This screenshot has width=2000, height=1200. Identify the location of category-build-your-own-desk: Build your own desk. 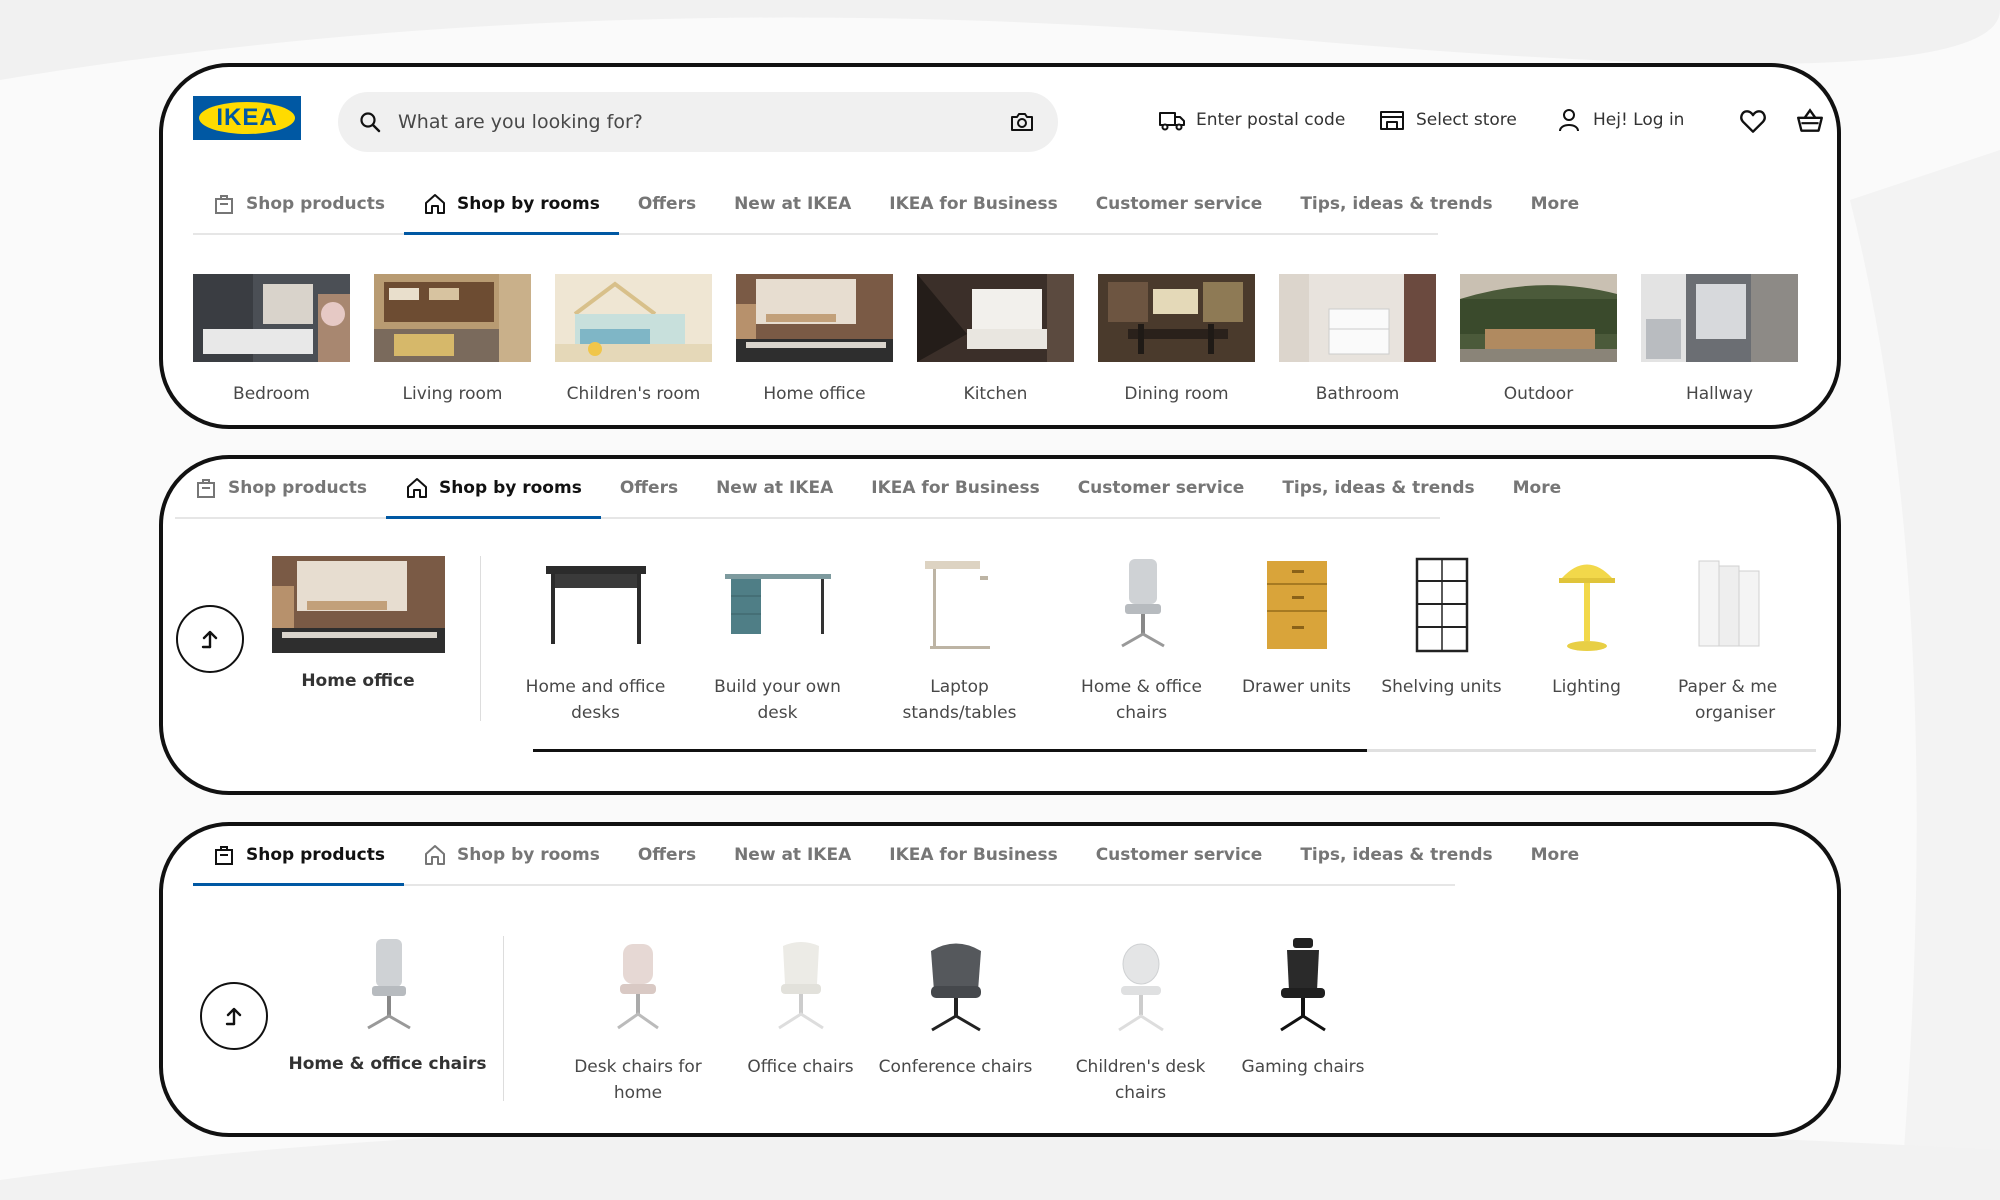
(777, 641).